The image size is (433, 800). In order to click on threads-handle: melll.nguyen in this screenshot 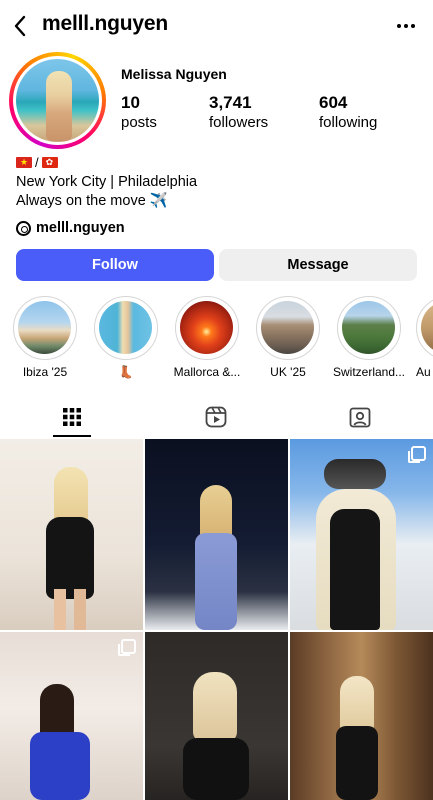, I will do `click(80, 228)`.